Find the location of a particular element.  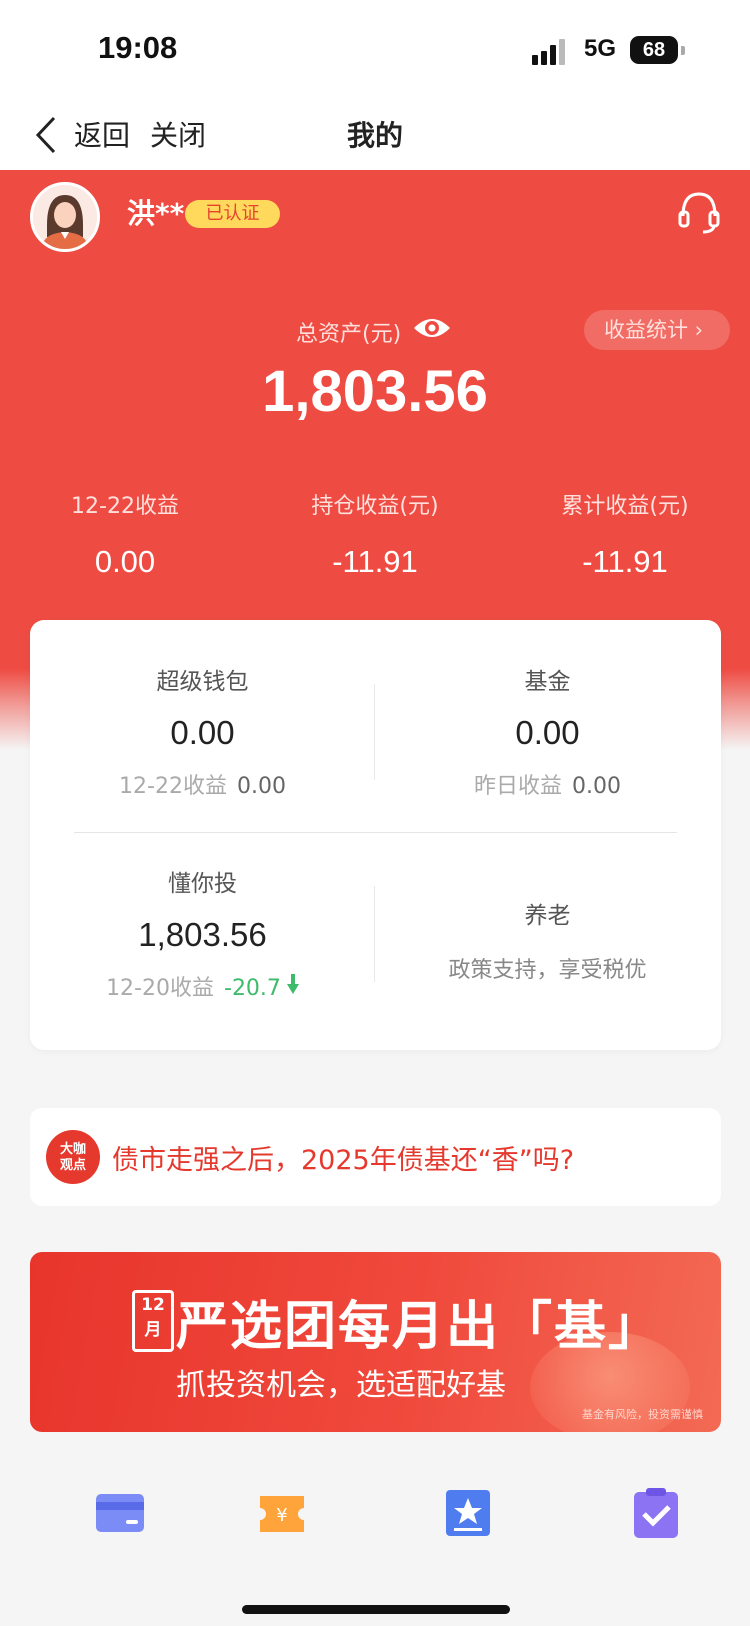

cell-title: 懂你投 is located at coordinates (202, 884).